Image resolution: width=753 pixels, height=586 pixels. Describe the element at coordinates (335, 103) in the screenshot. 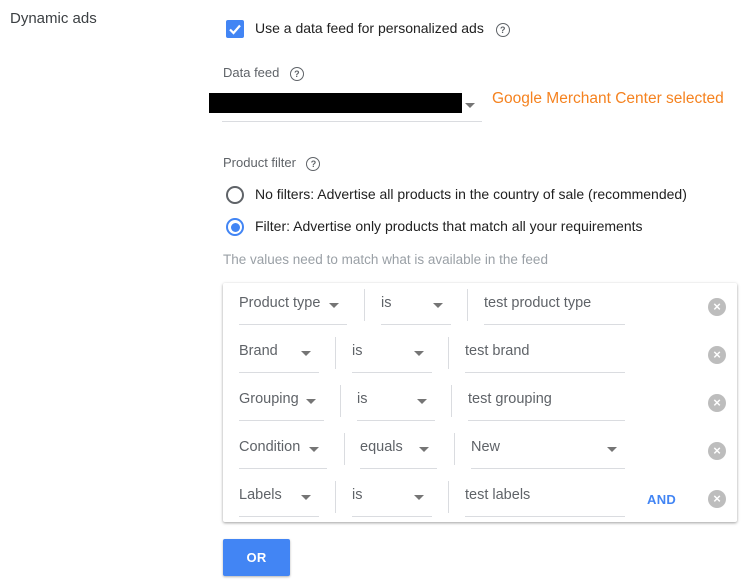

I see `data-feed-select-redacted` at that location.